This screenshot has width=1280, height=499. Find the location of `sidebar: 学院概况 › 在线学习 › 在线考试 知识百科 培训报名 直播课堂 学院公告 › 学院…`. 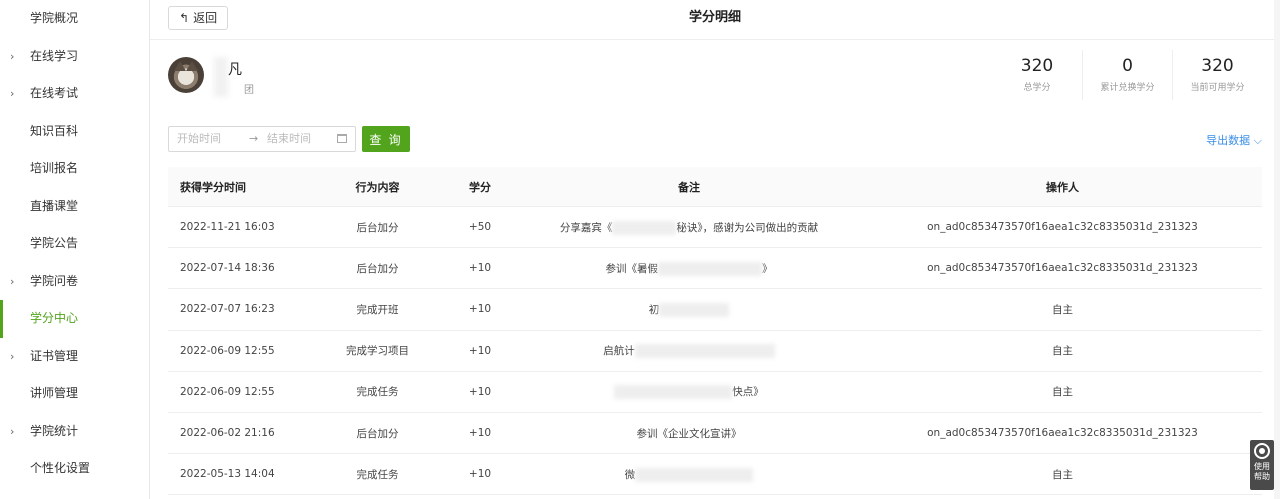

sidebar: 学院概况 › 在线学习 › 在线考试 知识百科 培训报名 直播课堂 学院公告 › 学院… is located at coordinates (75, 249).